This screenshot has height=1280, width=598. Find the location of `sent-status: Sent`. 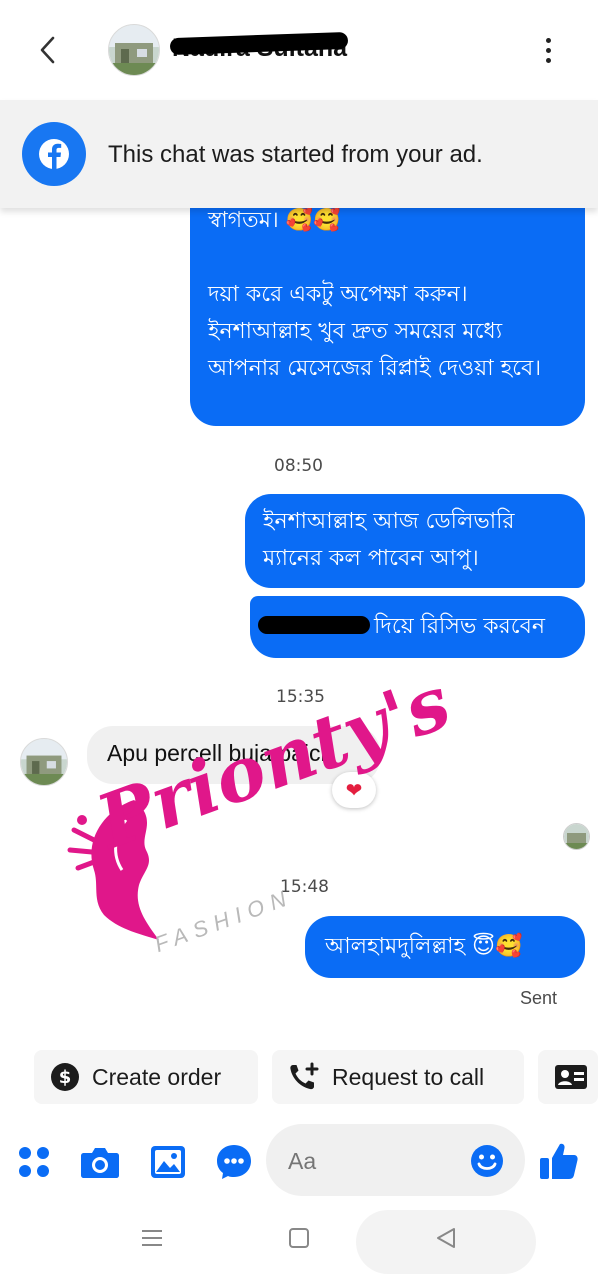

sent-status: Sent is located at coordinates (539, 998).